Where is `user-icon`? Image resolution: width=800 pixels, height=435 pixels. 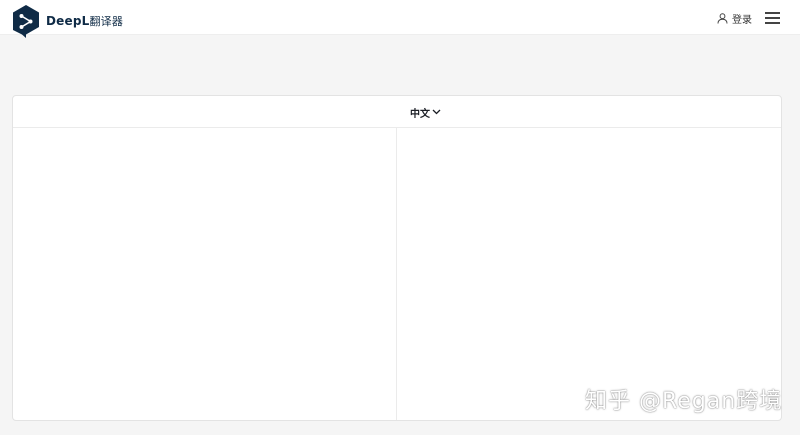 user-icon is located at coordinates (722, 18).